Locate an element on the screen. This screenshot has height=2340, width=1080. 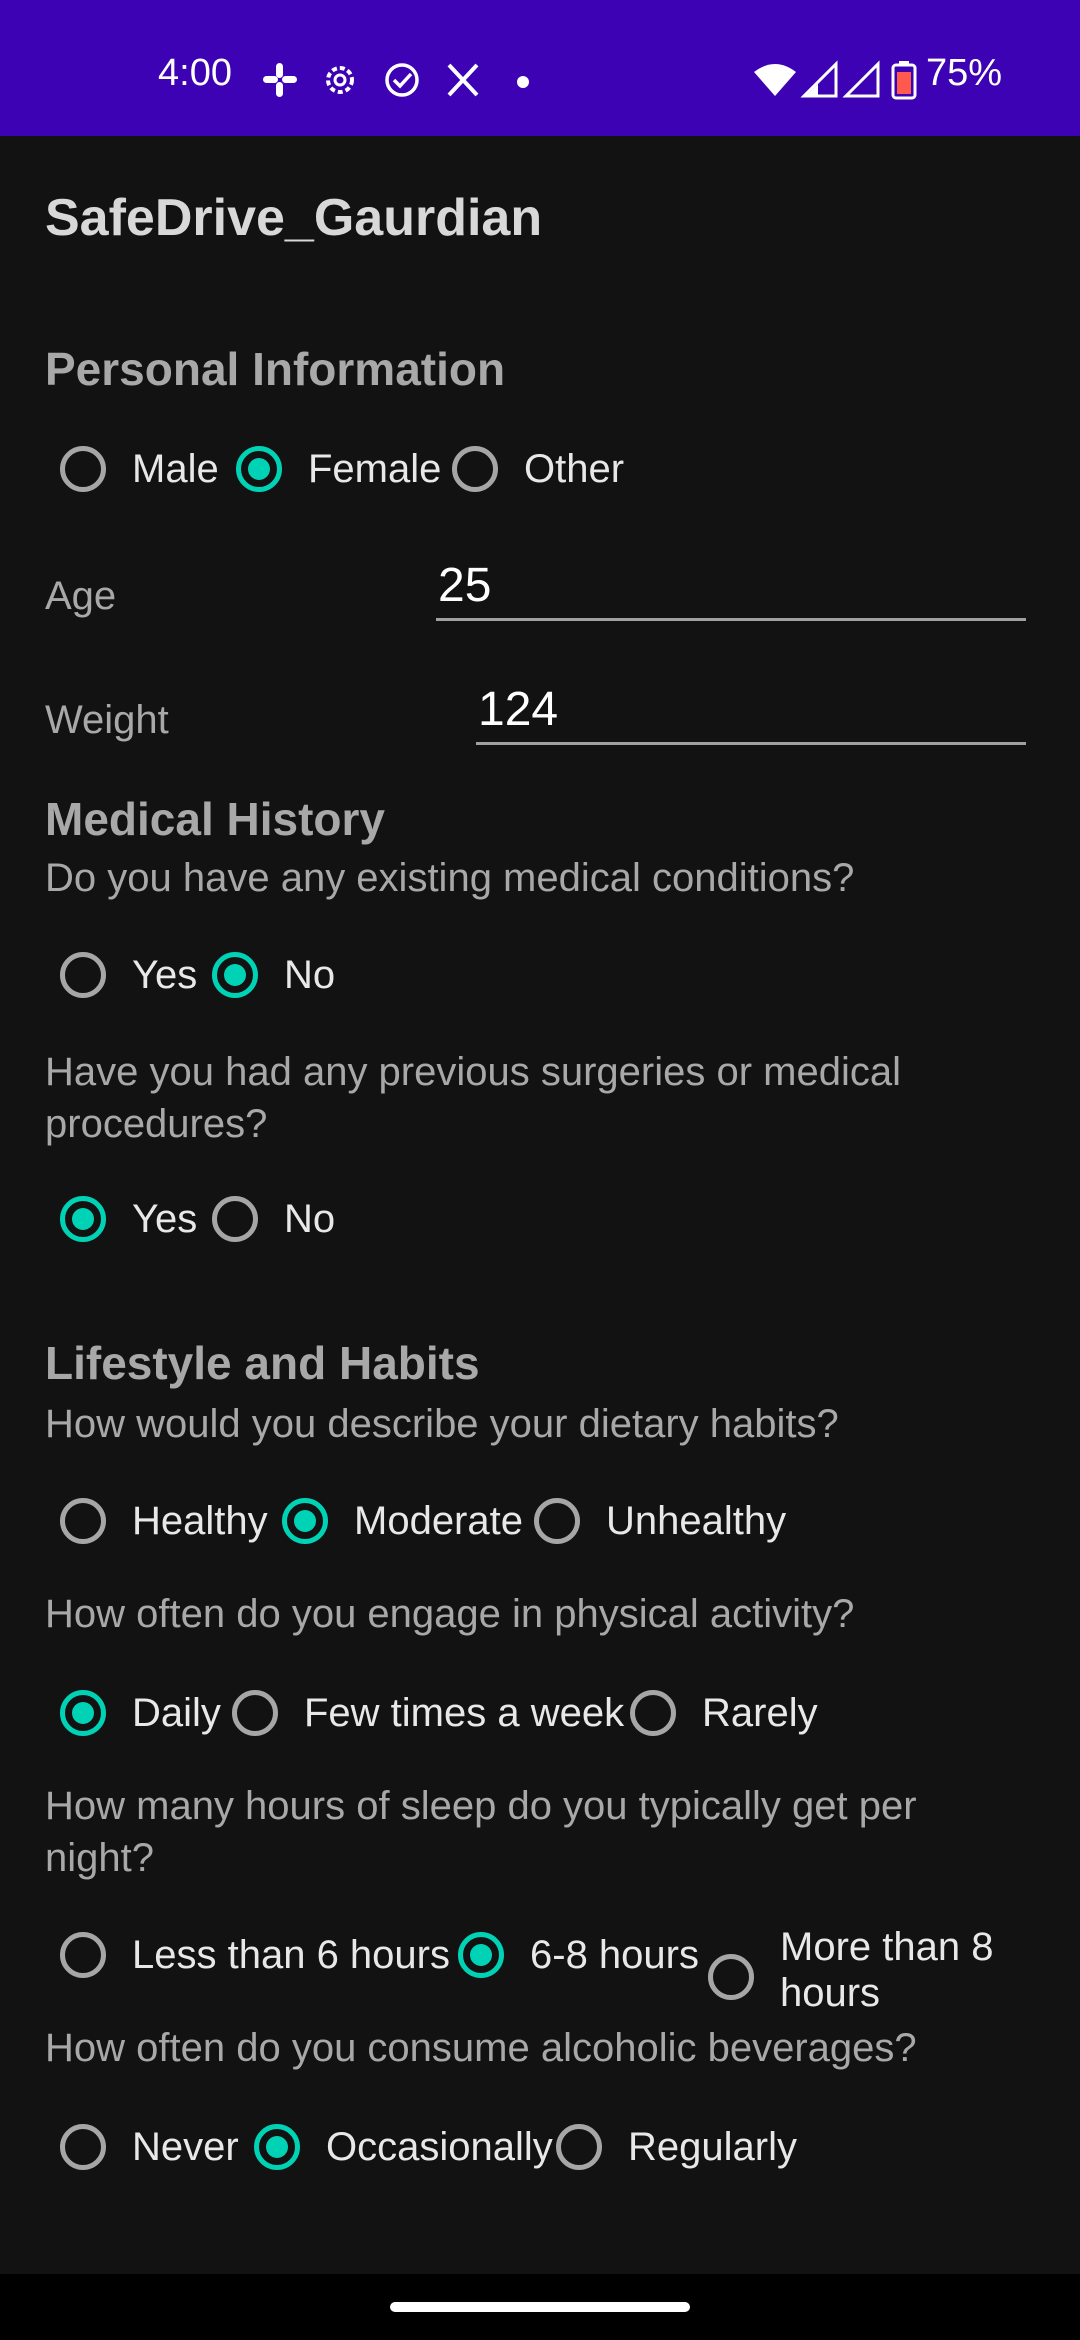
weight-input: 124 is located at coordinates (751, 711).